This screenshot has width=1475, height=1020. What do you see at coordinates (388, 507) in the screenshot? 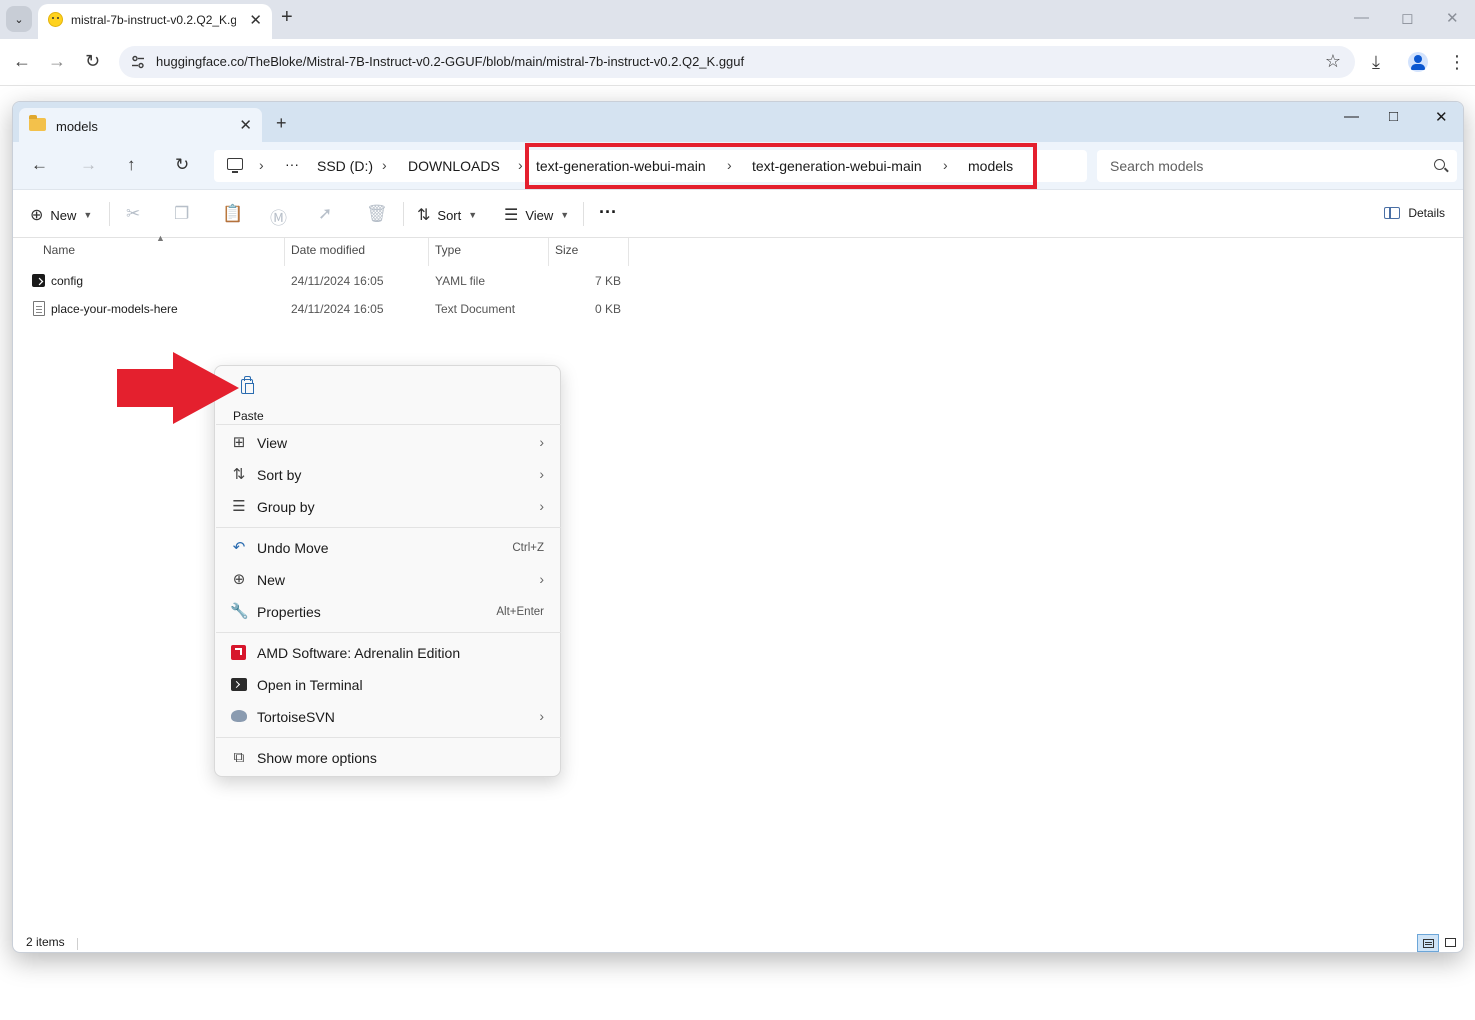
I see `menu-item-group-by: ☰ Group by ›` at bounding box center [388, 507].